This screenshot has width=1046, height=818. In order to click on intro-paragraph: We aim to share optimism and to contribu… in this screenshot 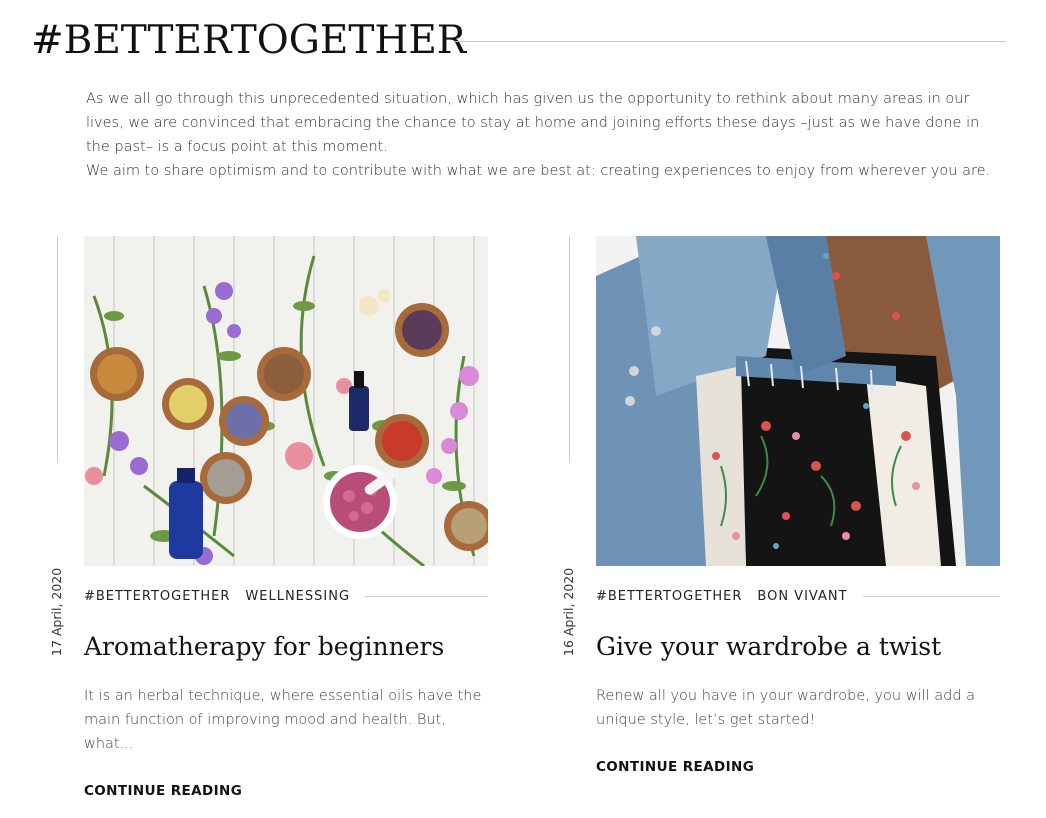, I will do `click(538, 171)`.